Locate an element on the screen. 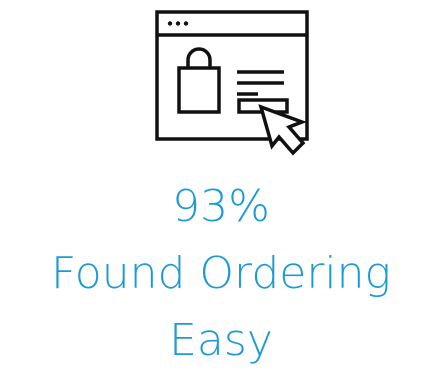  shopping-bag-icon is located at coordinates (199, 80).